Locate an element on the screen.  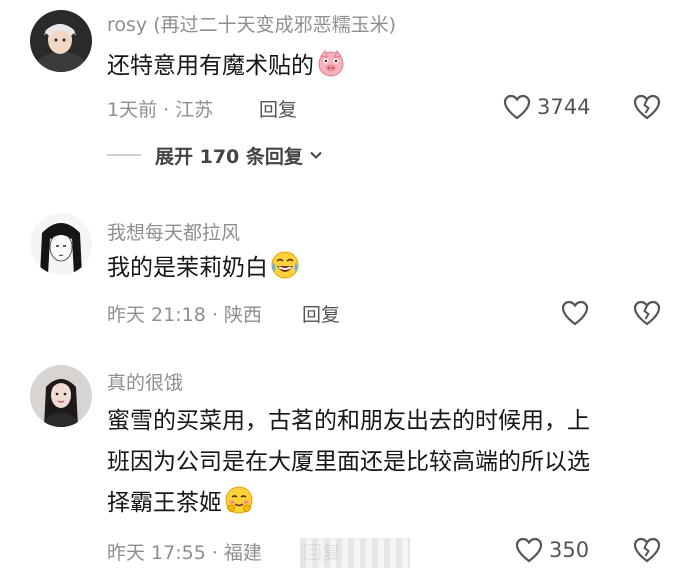
like-button: 3744 is located at coordinates (546, 107).